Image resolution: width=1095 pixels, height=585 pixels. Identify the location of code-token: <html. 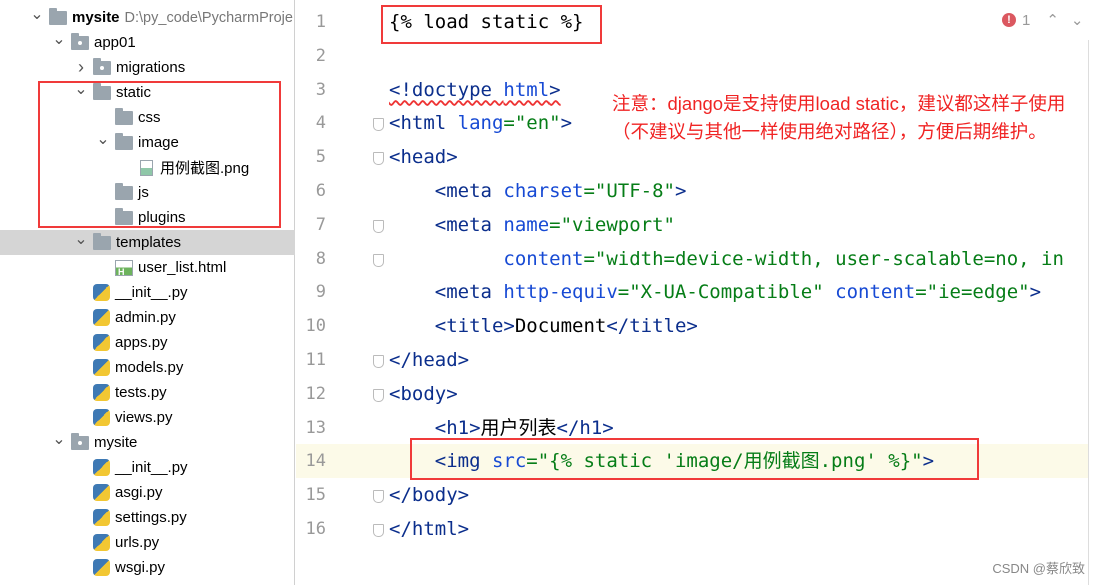
(423, 123).